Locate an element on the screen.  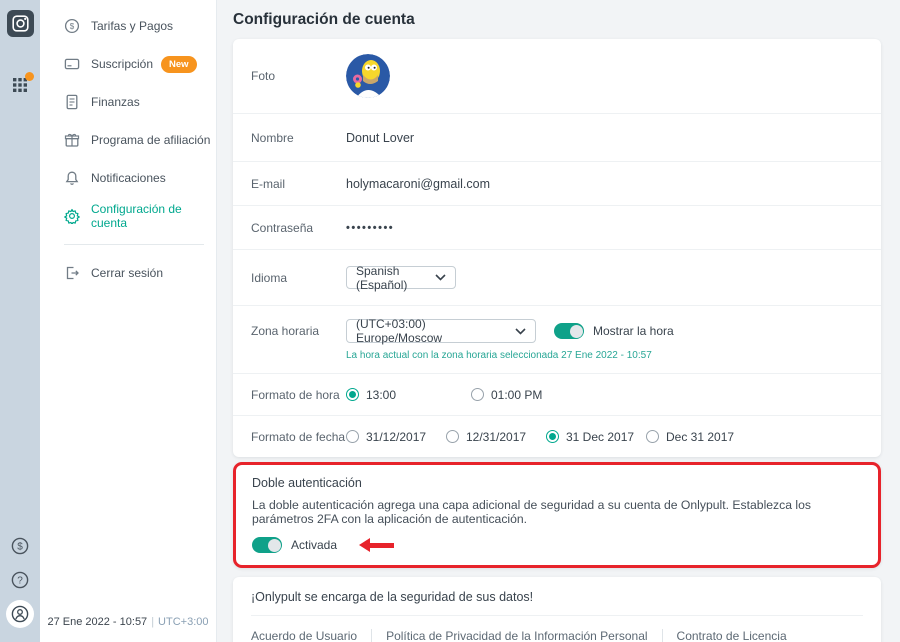
sidebar-item-label: Notificaciones is located at coordinates (128, 178).